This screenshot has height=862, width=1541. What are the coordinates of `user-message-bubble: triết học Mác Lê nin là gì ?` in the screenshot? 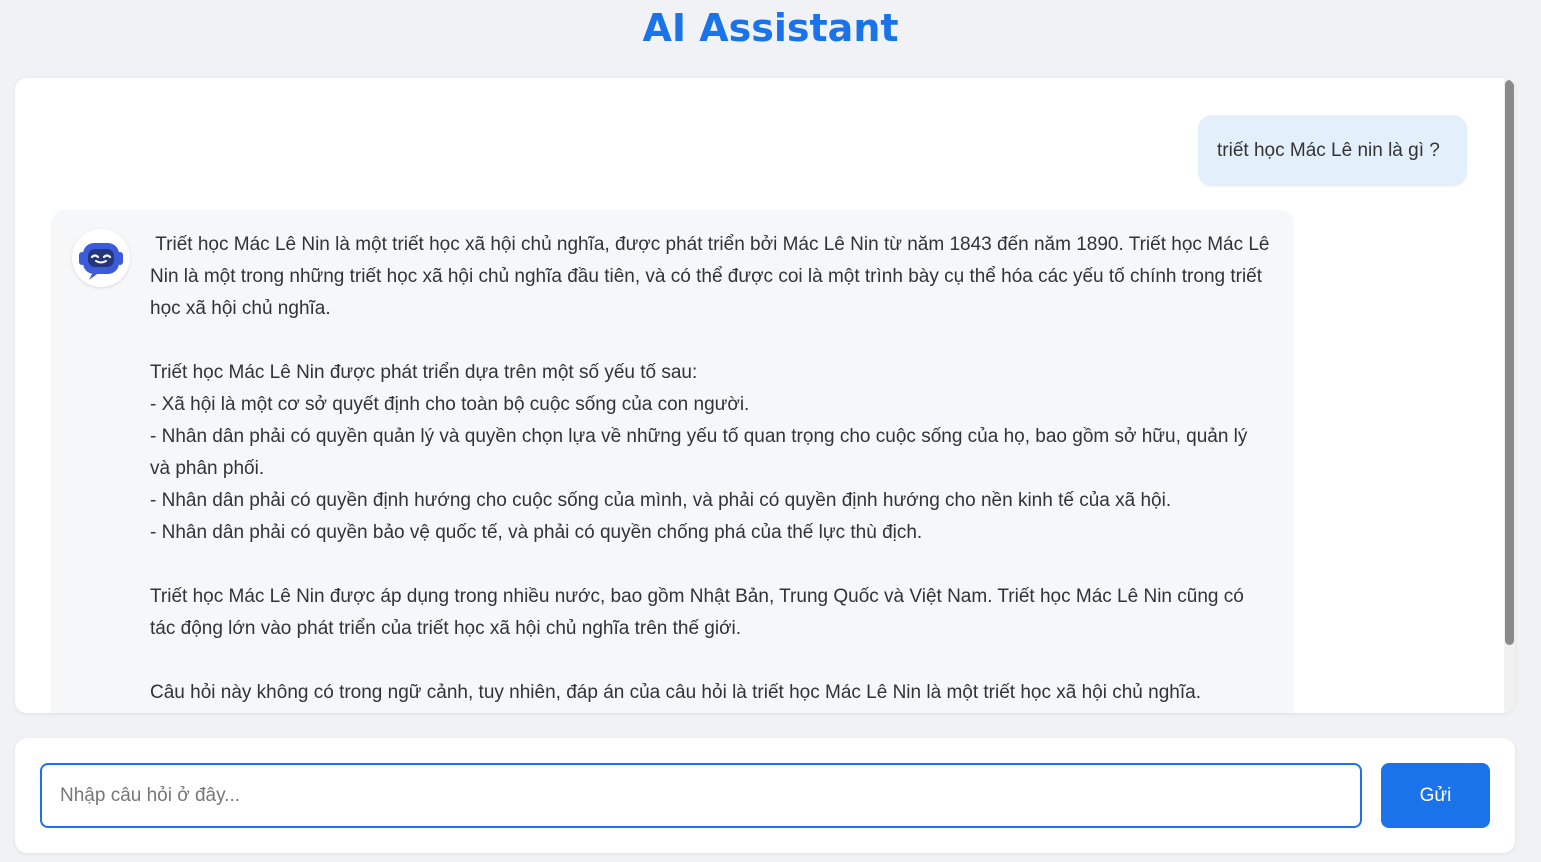 It's located at (1332, 150).